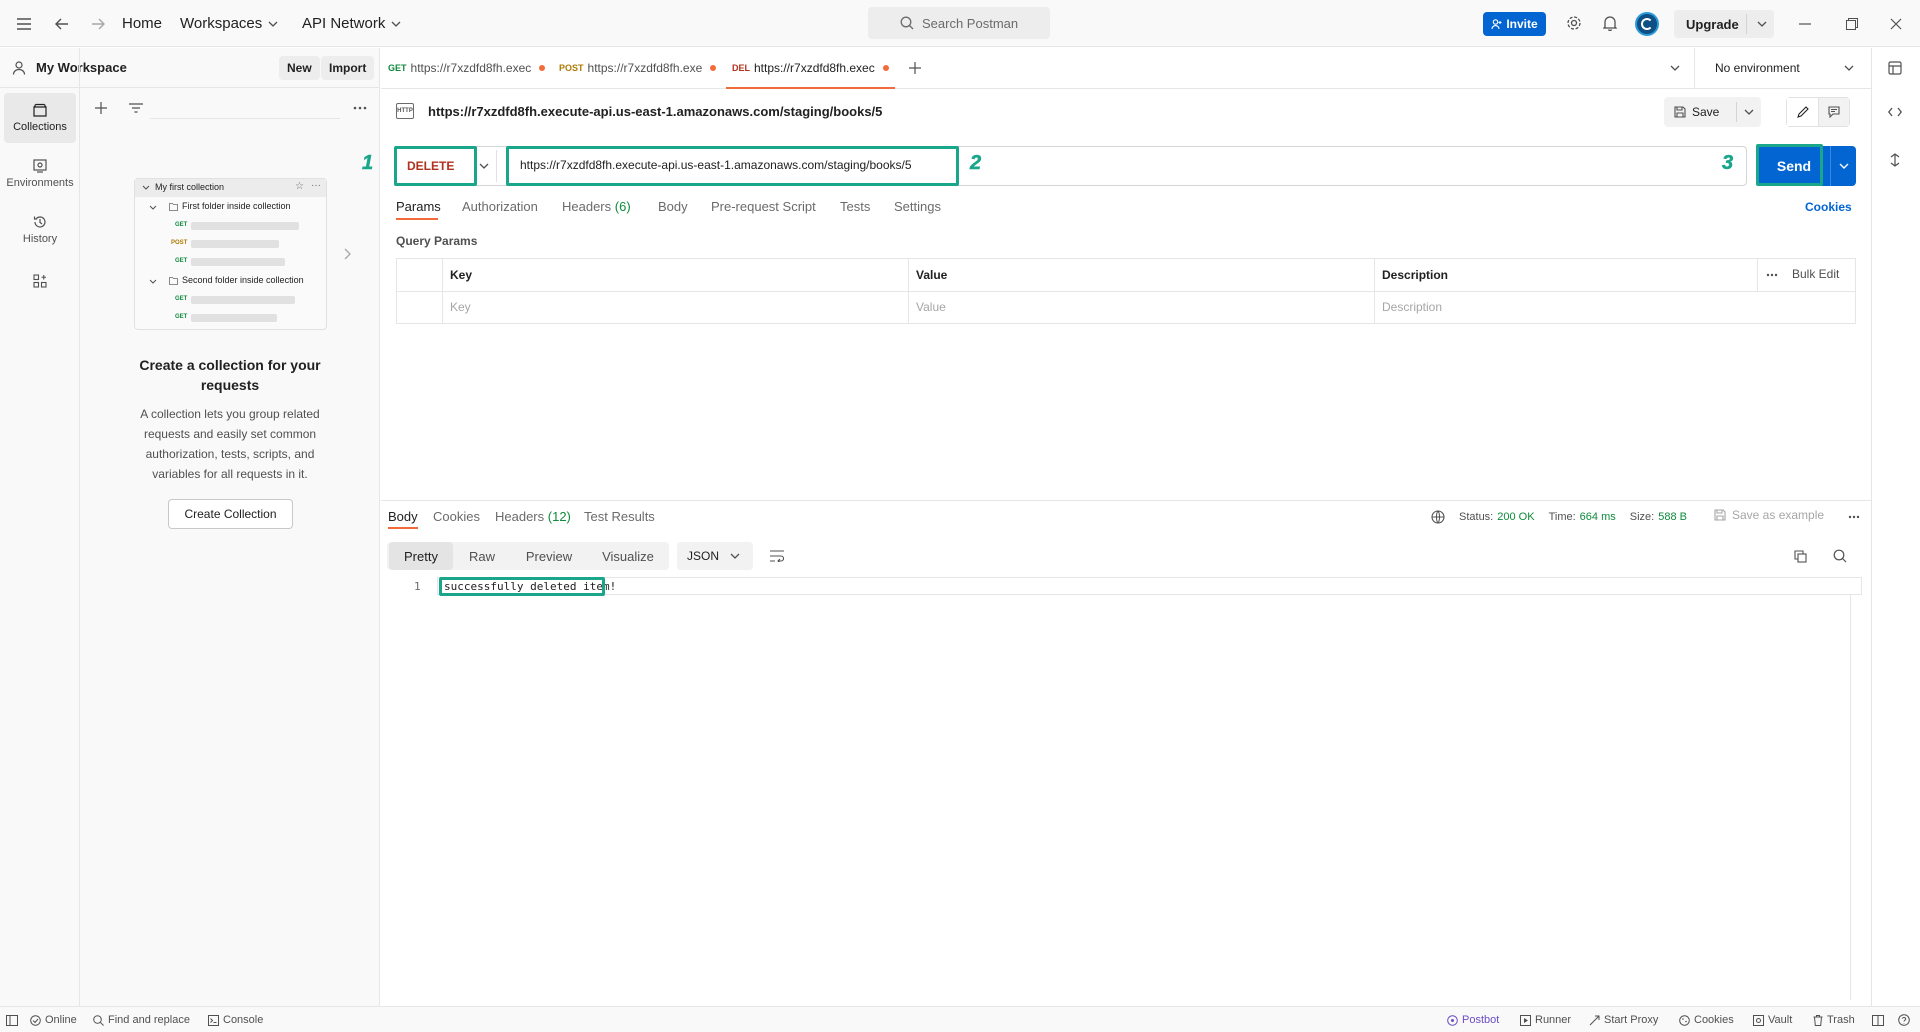 The width and height of the screenshot is (1920, 1032). I want to click on settings-gear-icon, so click(1574, 23).